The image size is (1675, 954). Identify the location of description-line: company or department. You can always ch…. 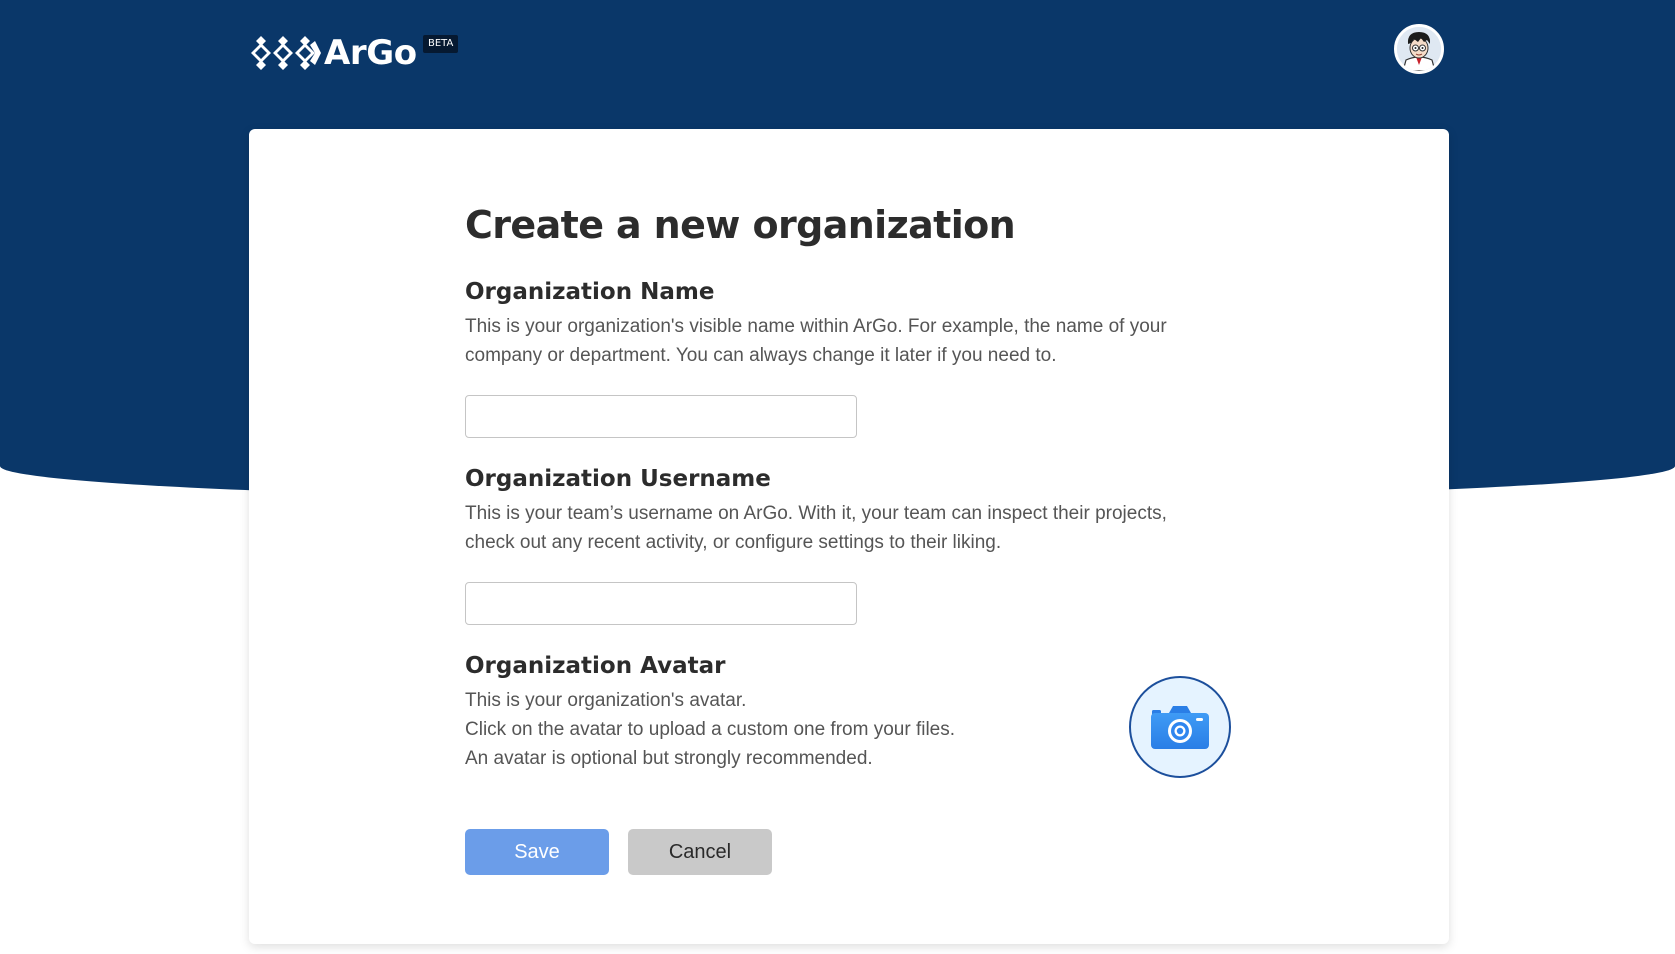
(761, 355).